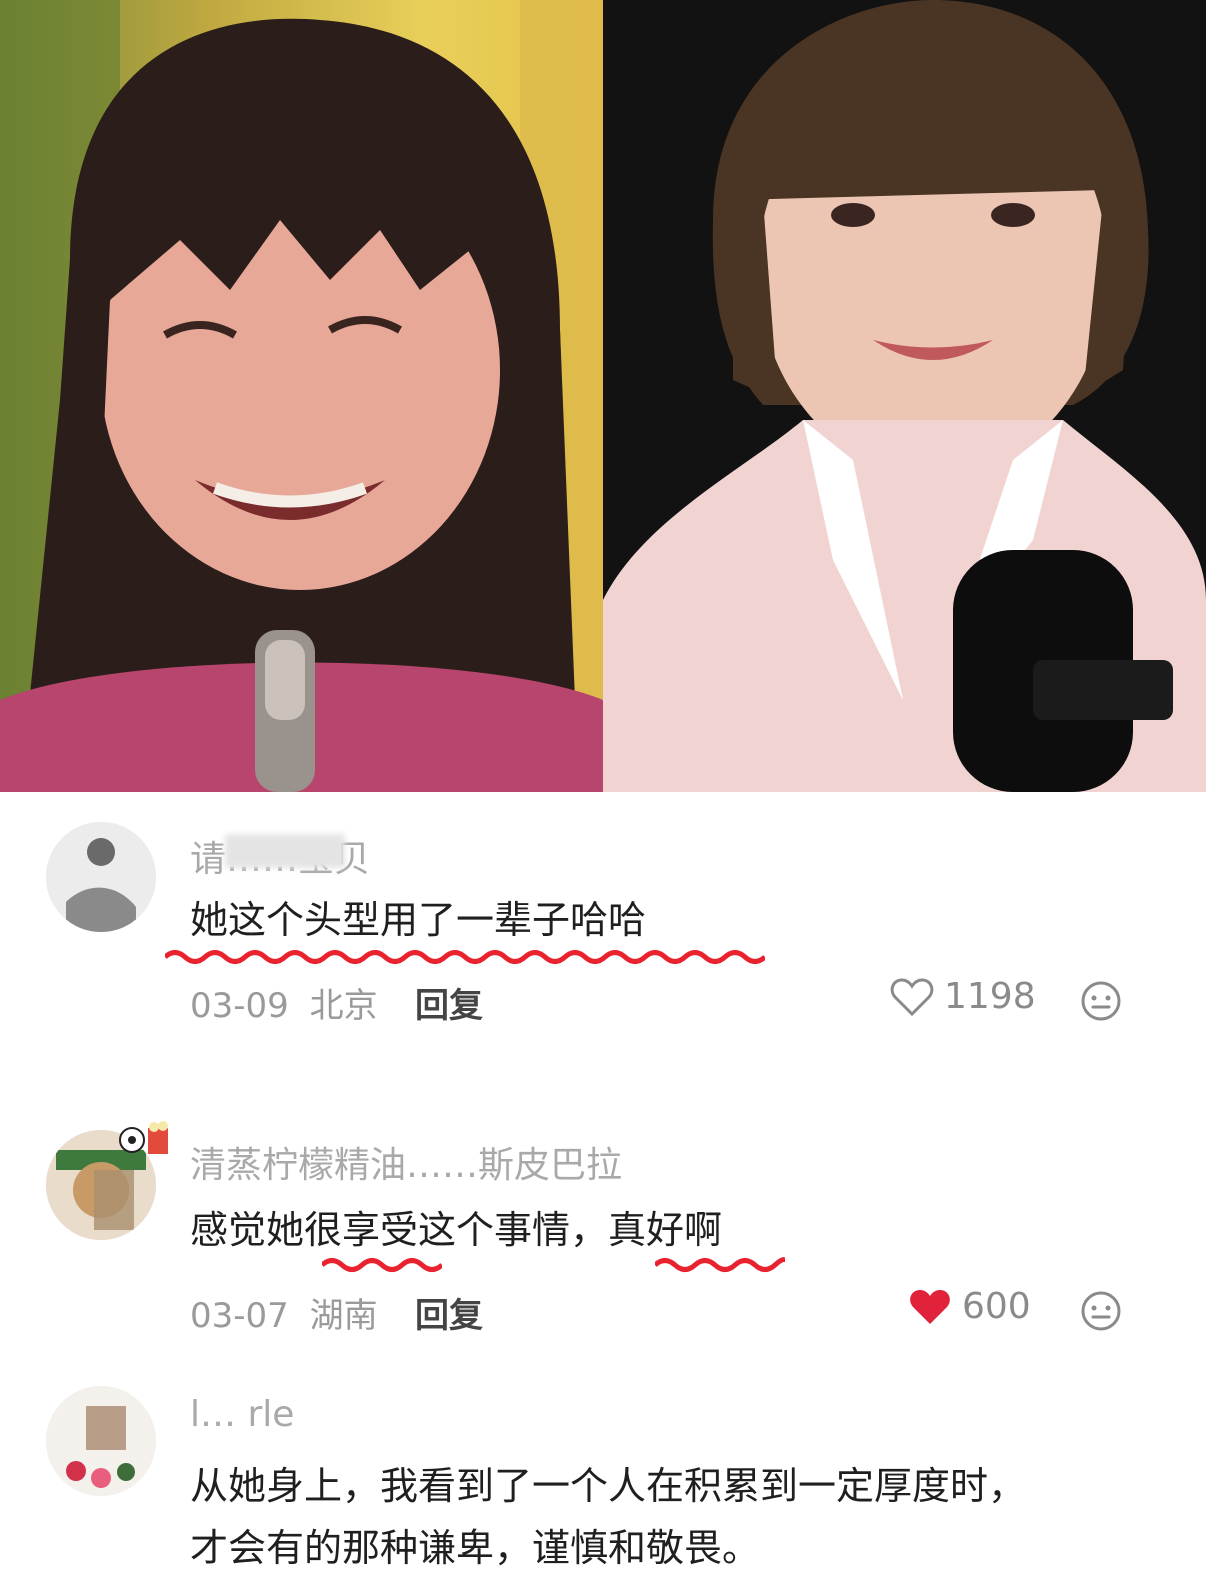 This screenshot has width=1206, height=1589. Describe the element at coordinates (665, 1230) in the screenshot. I see `comment-text-part: 真好啊` at that location.